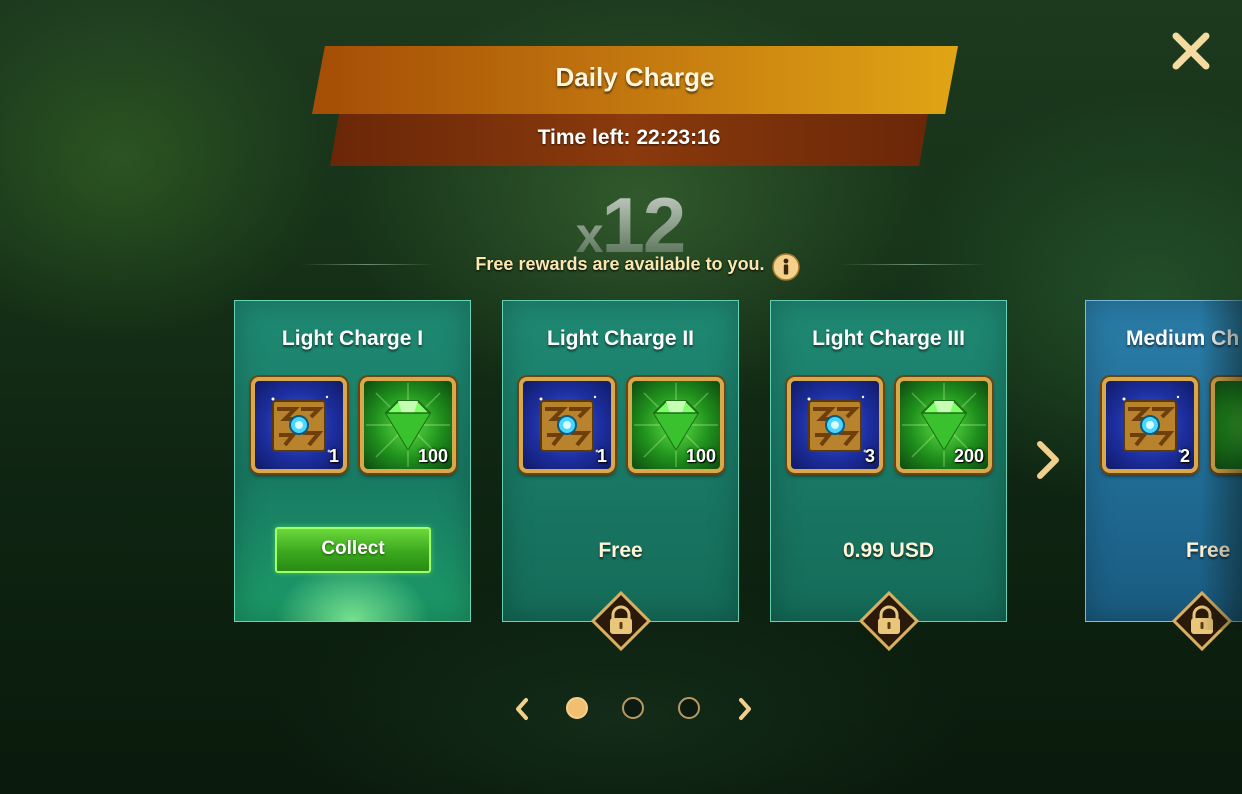 The image size is (1242, 794). Describe the element at coordinates (352, 338) in the screenshot. I see `card-title: Light Charge I` at that location.